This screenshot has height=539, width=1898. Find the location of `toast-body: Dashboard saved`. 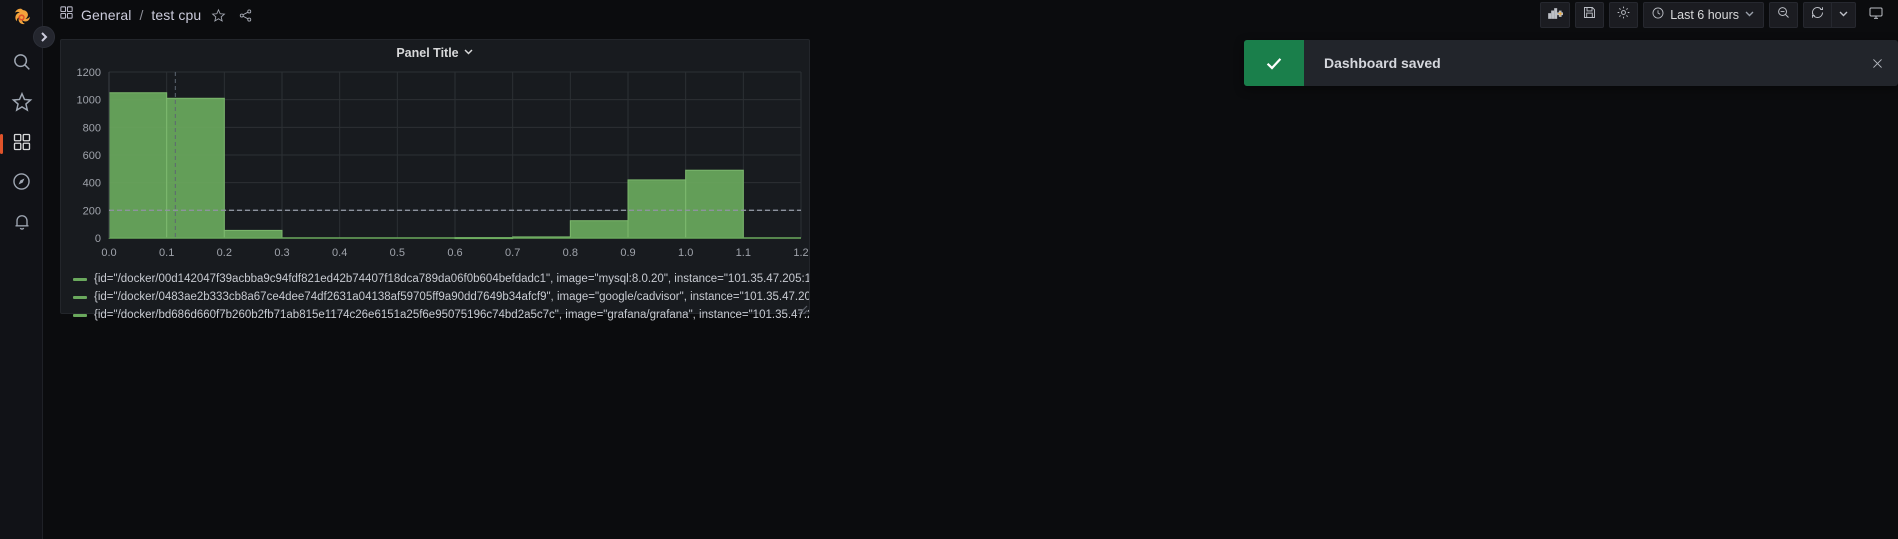

toast-body: Dashboard saved is located at coordinates (1580, 63).